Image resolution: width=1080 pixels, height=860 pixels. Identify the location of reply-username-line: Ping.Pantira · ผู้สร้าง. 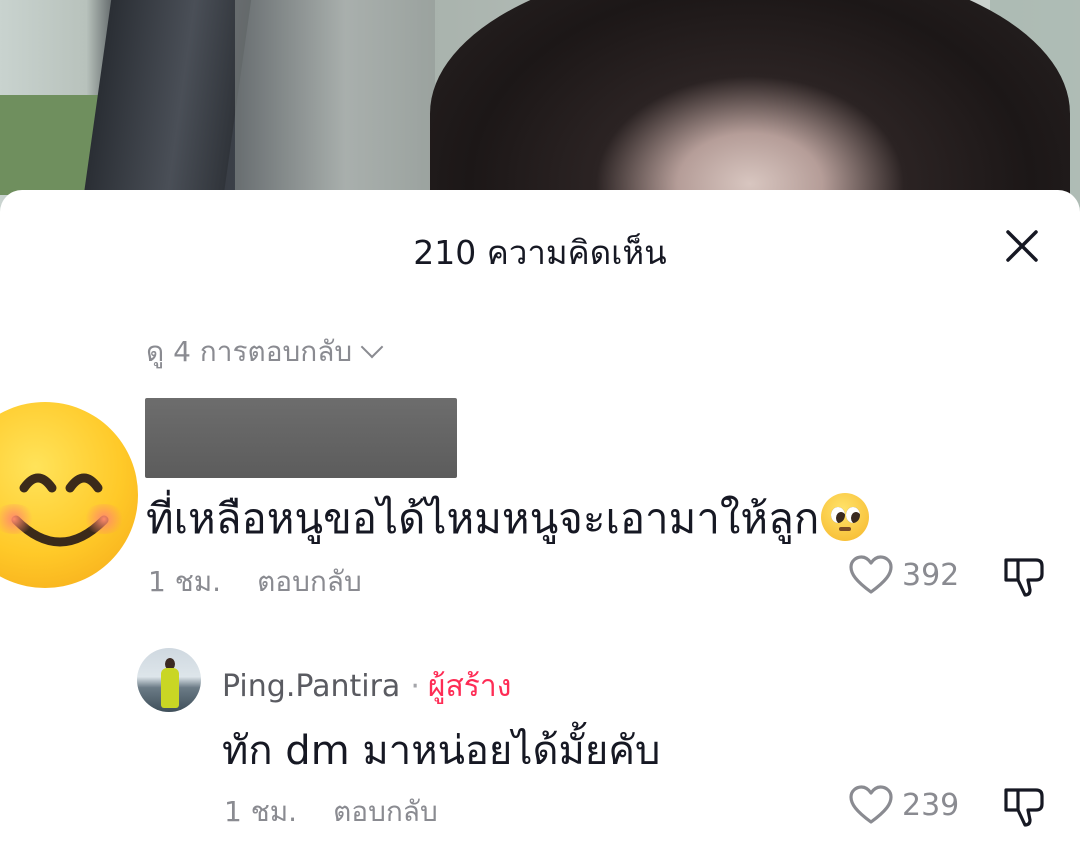
(366, 686).